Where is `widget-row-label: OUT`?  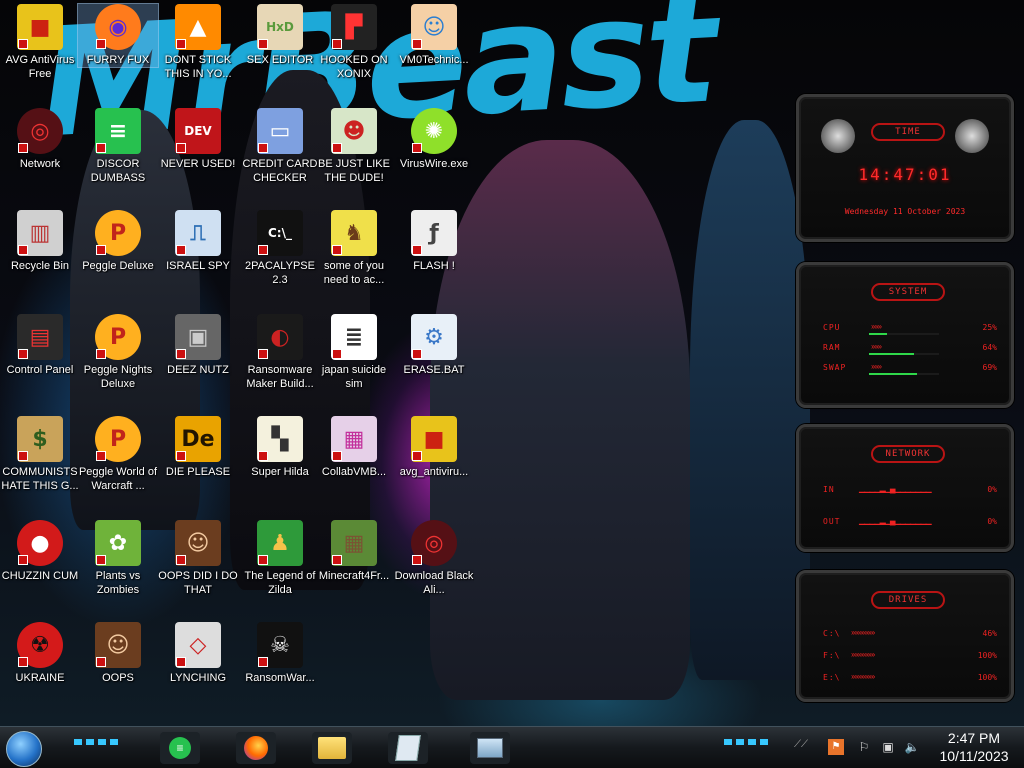 widget-row-label: OUT is located at coordinates (832, 521).